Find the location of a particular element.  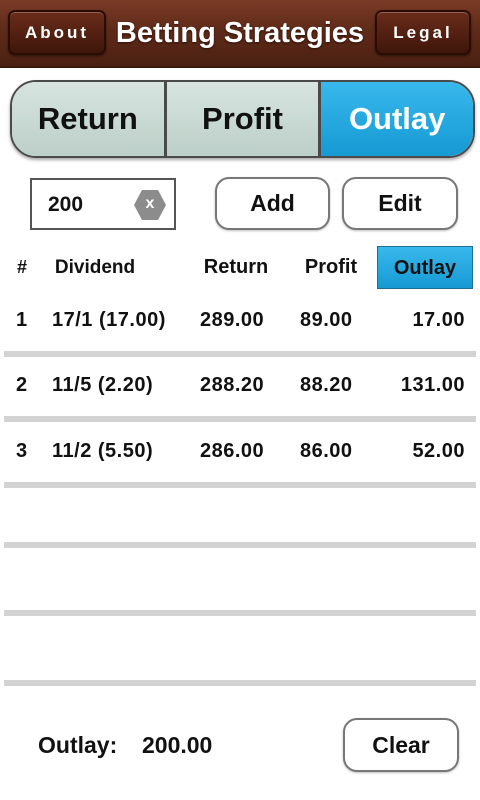

add-button: Add is located at coordinates (272, 203).